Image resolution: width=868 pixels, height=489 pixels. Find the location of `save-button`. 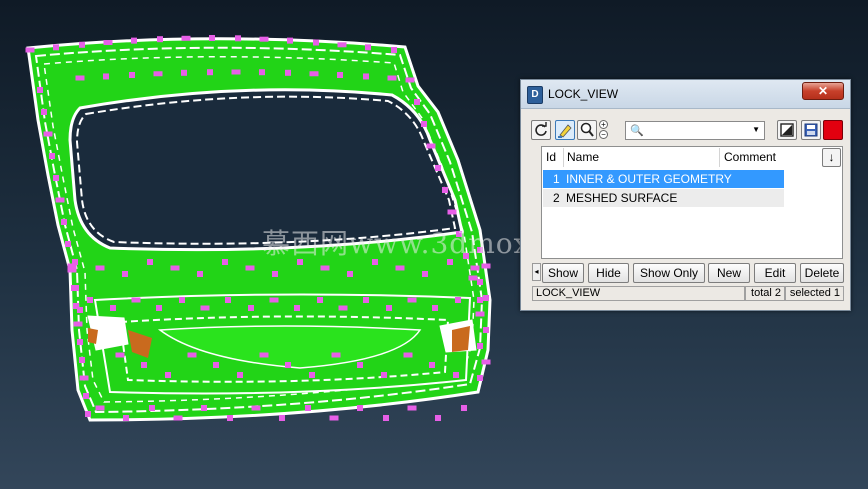

save-button is located at coordinates (811, 130).